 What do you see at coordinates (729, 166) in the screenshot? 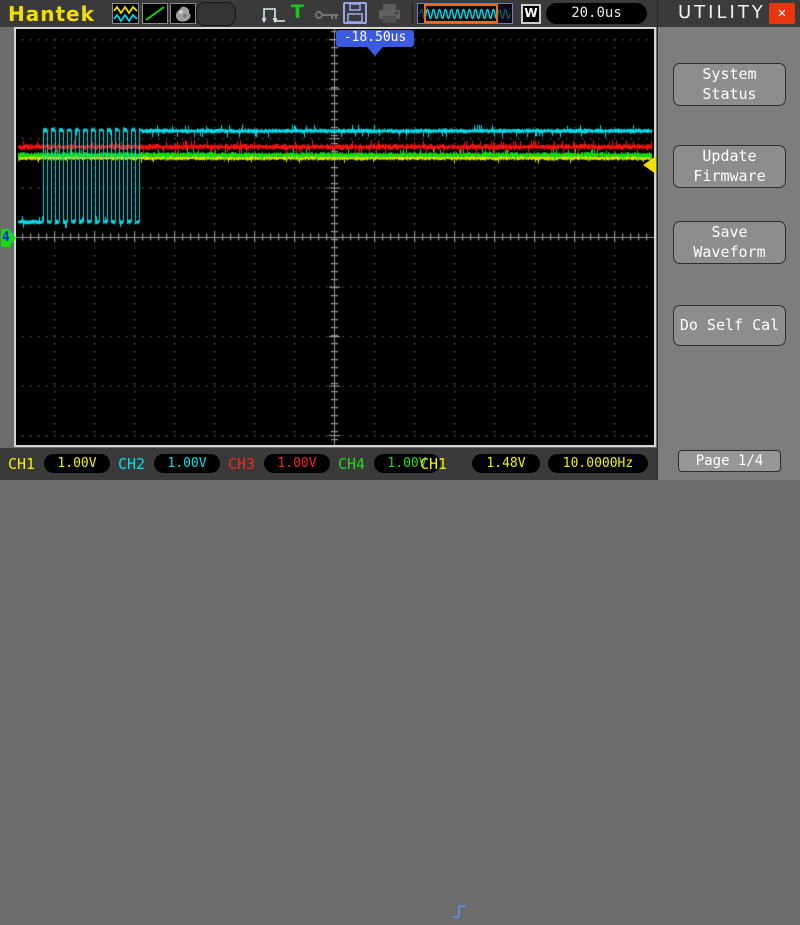
I see `update-firmware-button: Update Firmware` at bounding box center [729, 166].